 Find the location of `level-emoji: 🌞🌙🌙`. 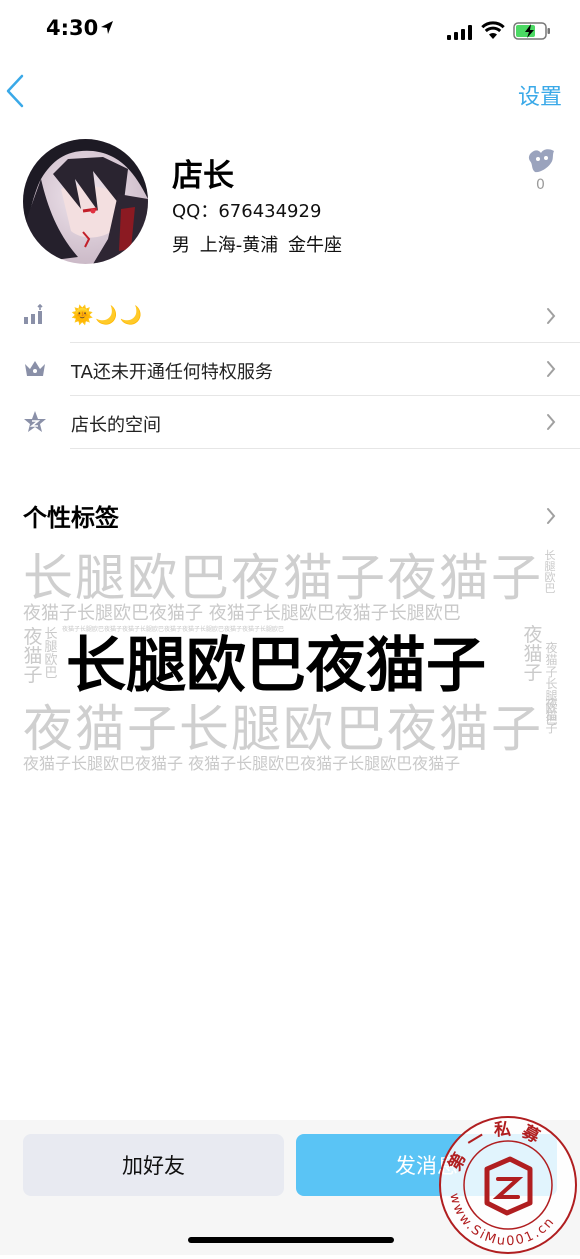

level-emoji: 🌞🌙🌙 is located at coordinates (108, 315).